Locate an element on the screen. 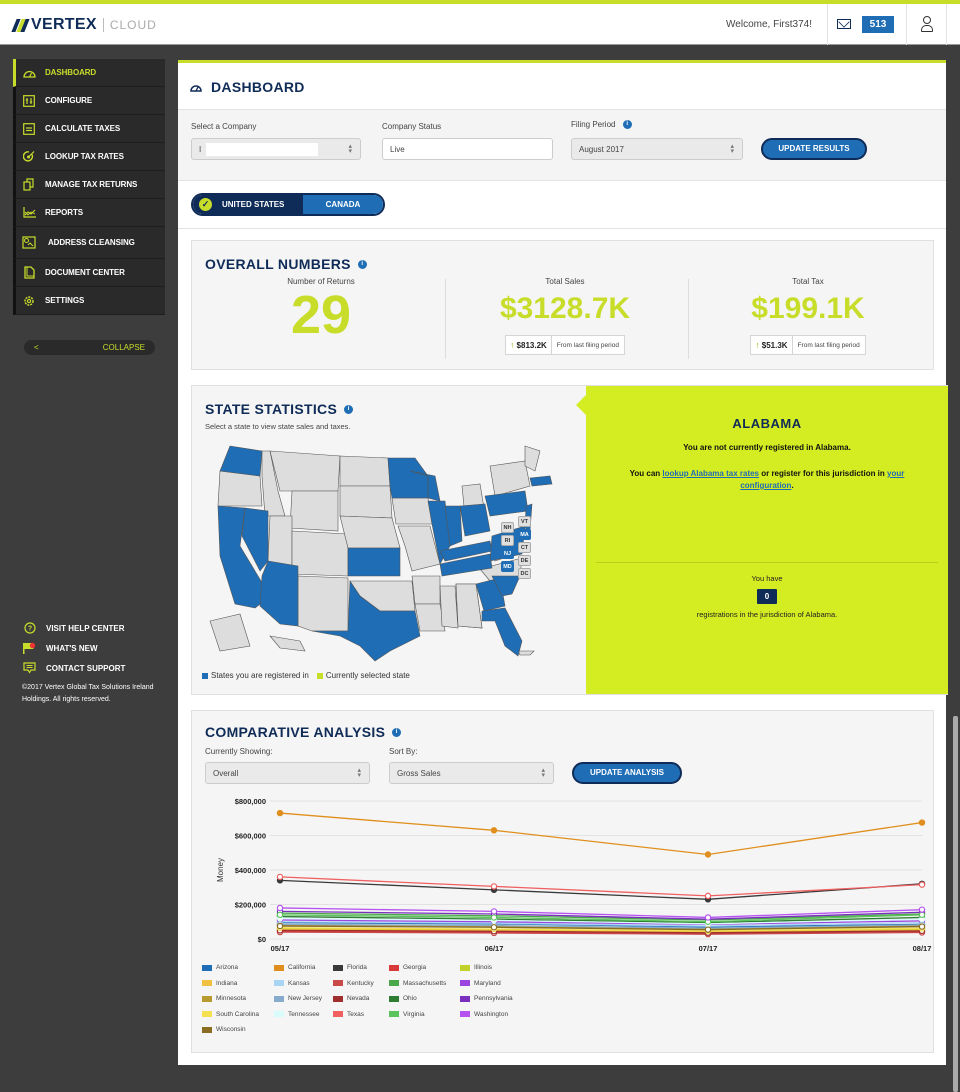 This screenshot has height=1092, width=960. legend-item: Kansas is located at coordinates (292, 983).